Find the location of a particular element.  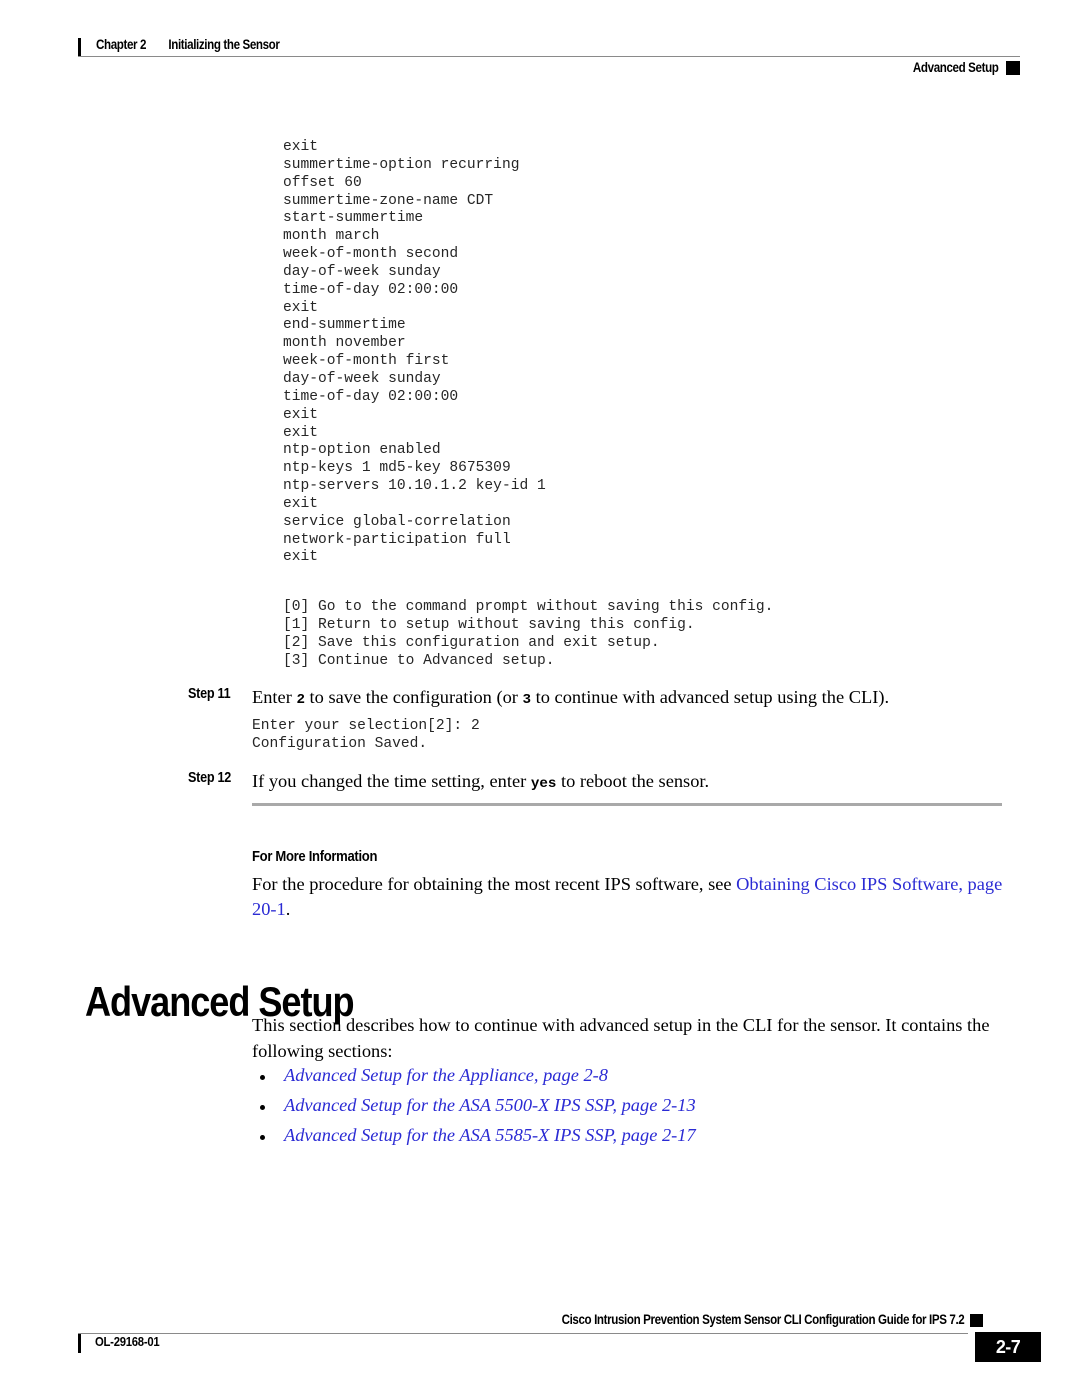

footer-square-marker is located at coordinates (976, 1320).